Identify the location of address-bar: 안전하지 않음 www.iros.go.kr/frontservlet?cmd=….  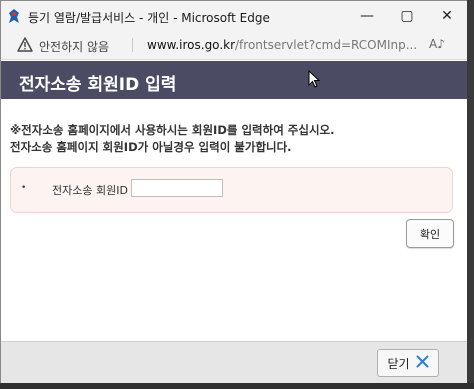
(234, 45).